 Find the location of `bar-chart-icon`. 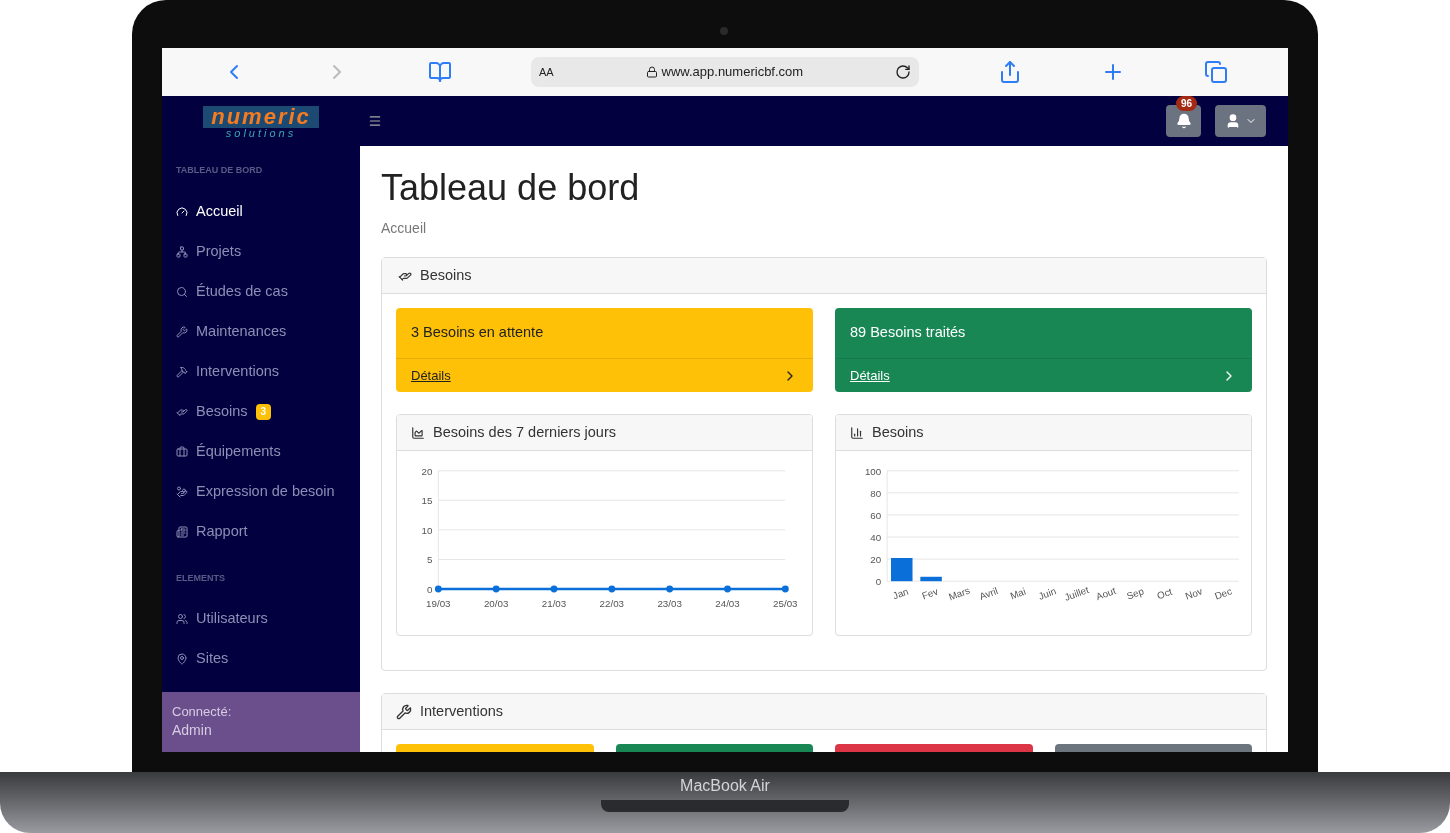

bar-chart-icon is located at coordinates (857, 432).